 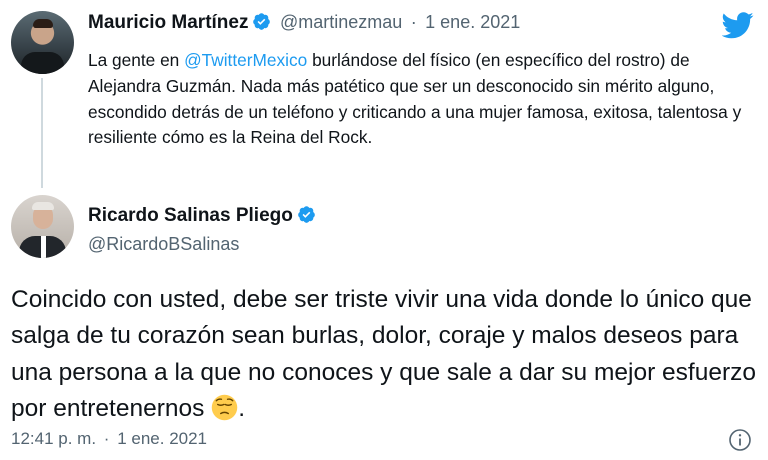 I want to click on pensive-face-icon, so click(x=224, y=407).